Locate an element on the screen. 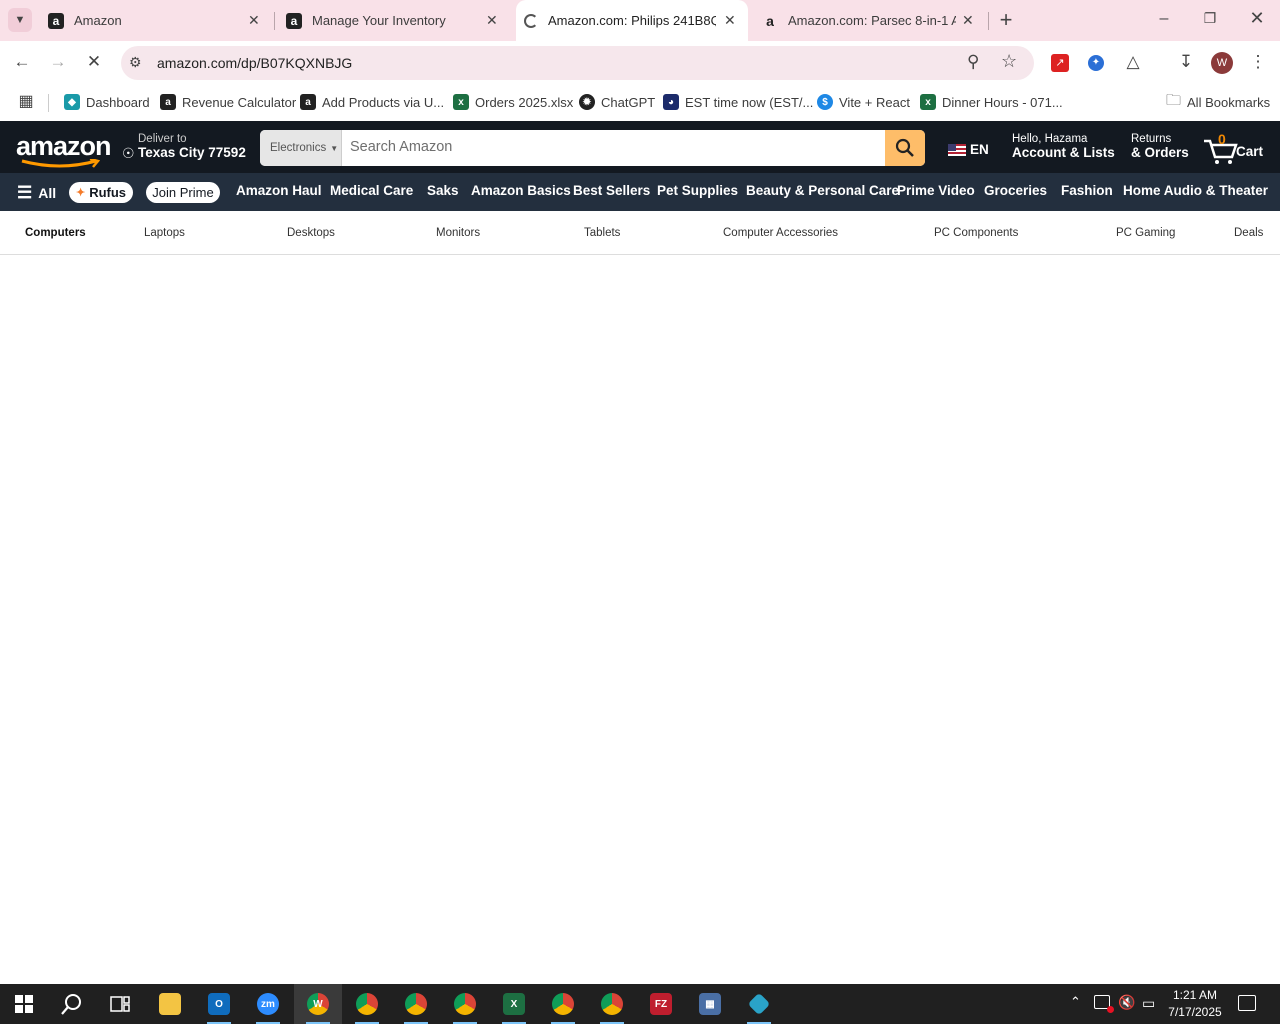 Image resolution: width=1280 pixels, height=1024 pixels. tab-parsec: a Amazon.com: Parsec 8-in-1 Au ✕ is located at coordinates (870, 20).